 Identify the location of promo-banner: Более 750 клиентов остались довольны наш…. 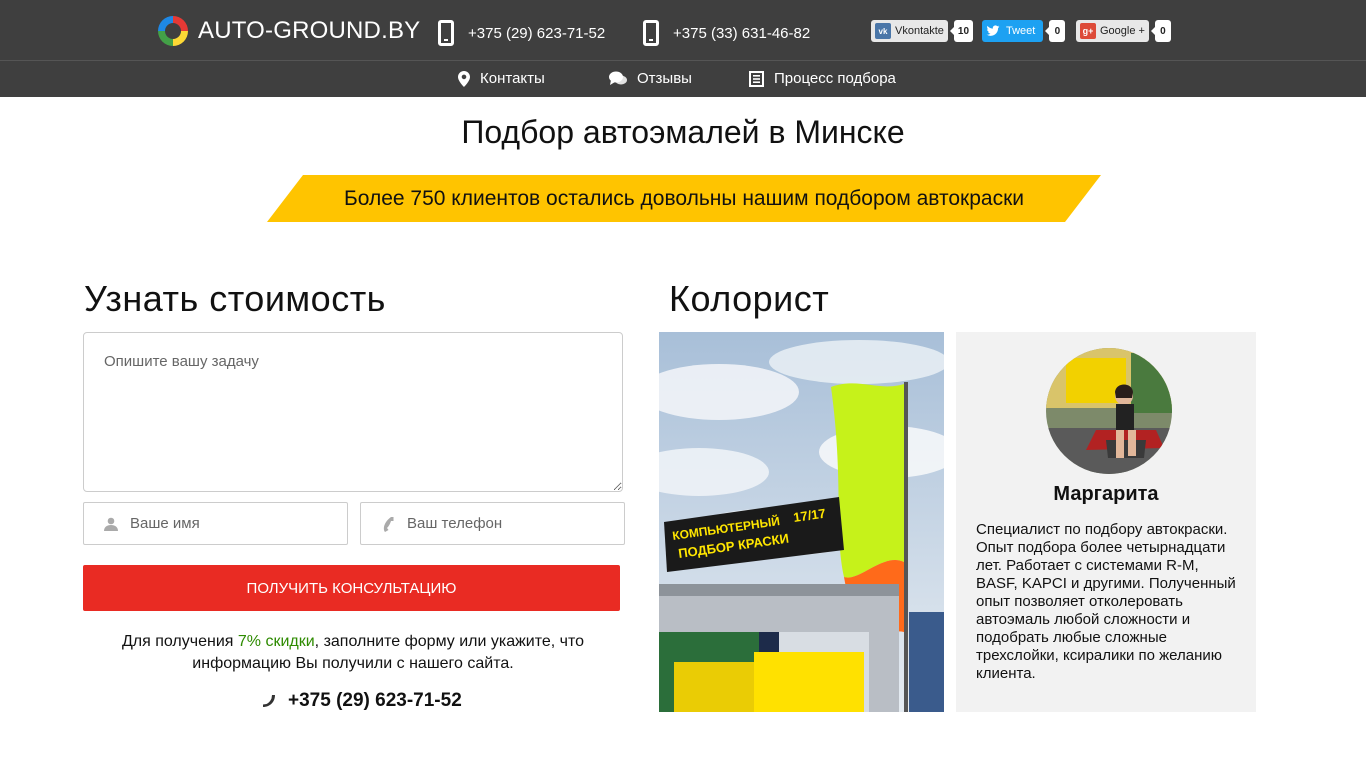
(684, 198).